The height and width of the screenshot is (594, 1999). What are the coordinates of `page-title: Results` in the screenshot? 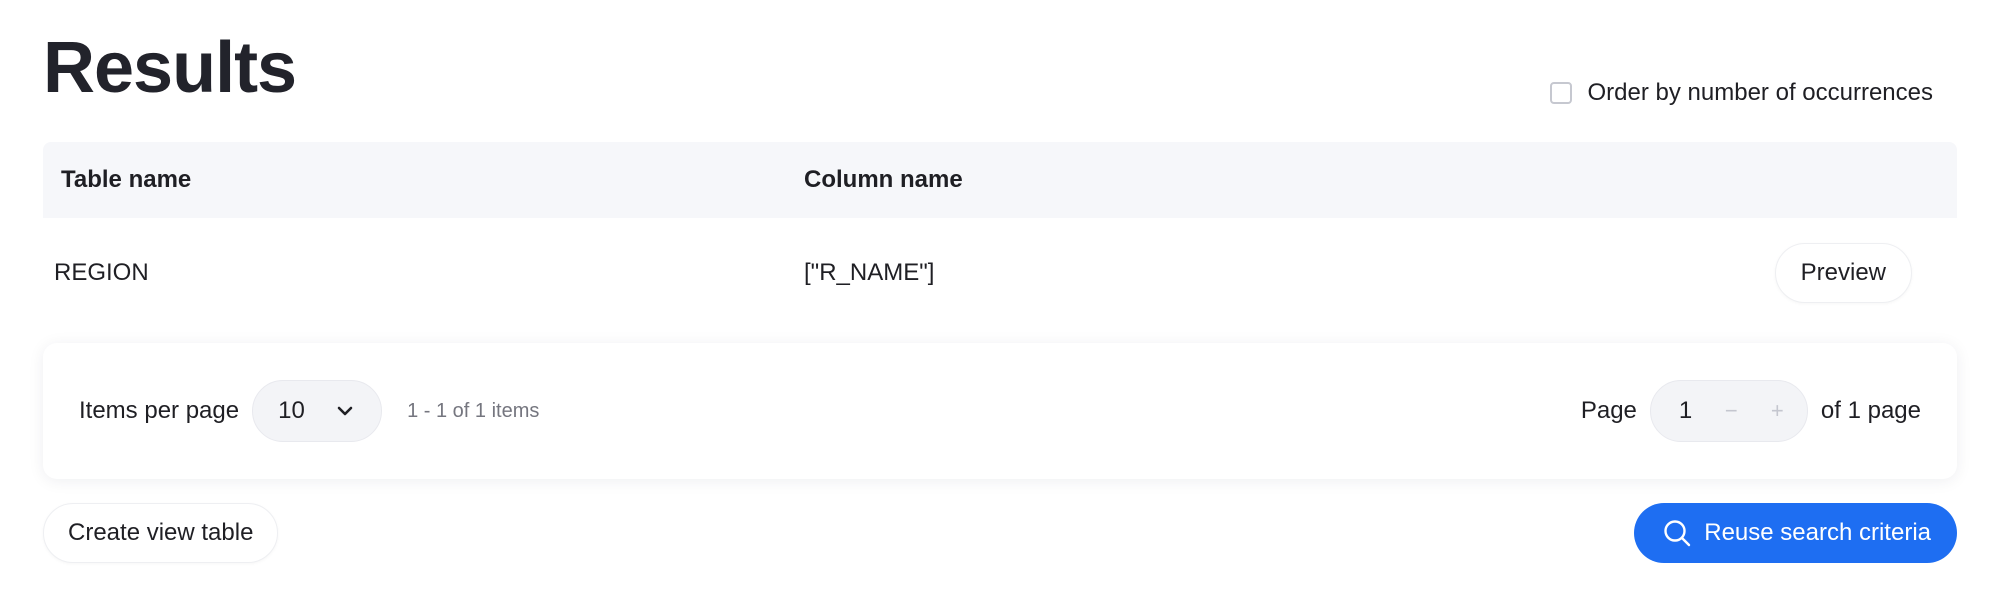 It's located at (170, 68).